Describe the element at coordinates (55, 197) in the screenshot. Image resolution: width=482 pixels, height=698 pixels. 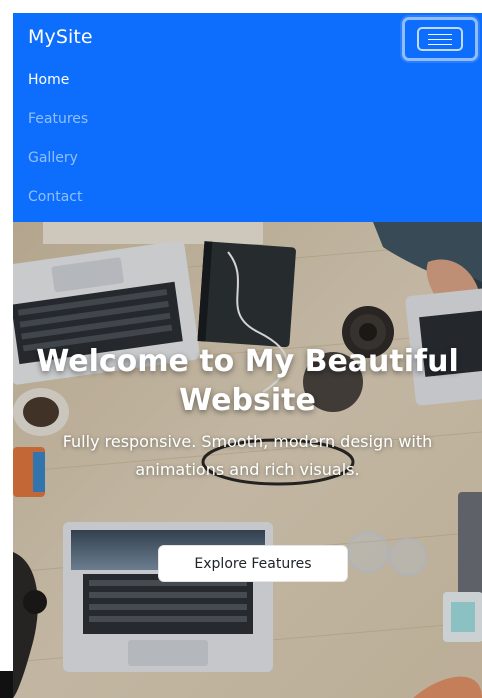
I see `nav-link-contact: Contact` at that location.